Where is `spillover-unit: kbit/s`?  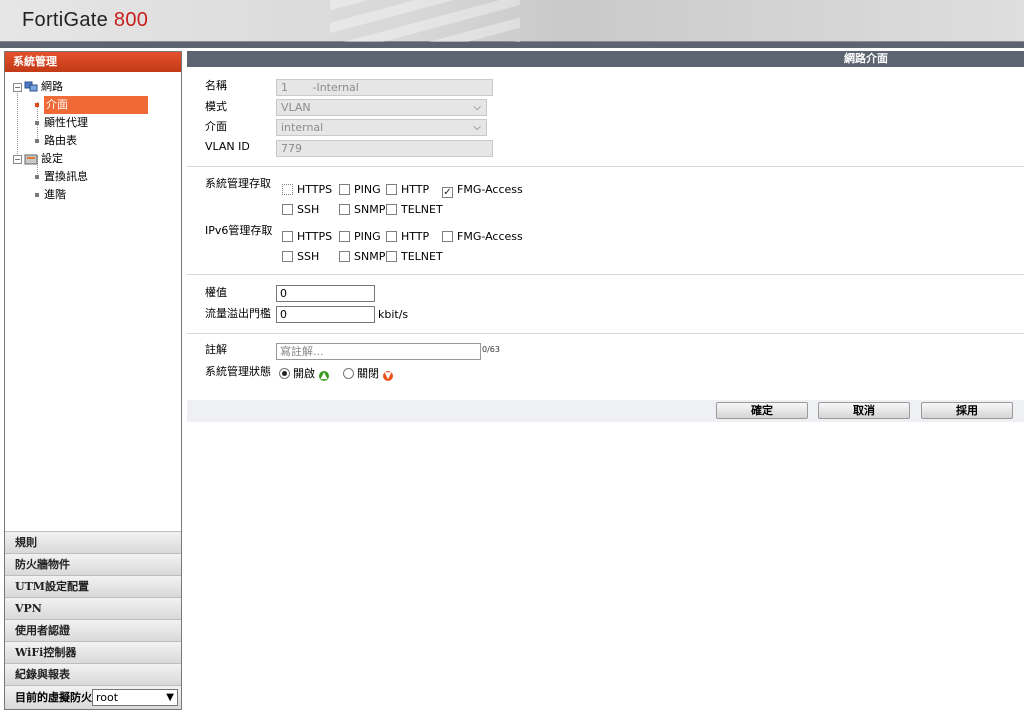
spillover-unit: kbit/s is located at coordinates (393, 314).